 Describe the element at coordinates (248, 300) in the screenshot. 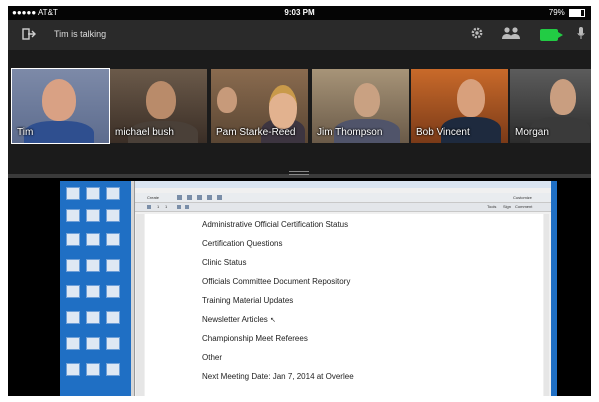

I see `agenda-item: Training Material Updates` at that location.